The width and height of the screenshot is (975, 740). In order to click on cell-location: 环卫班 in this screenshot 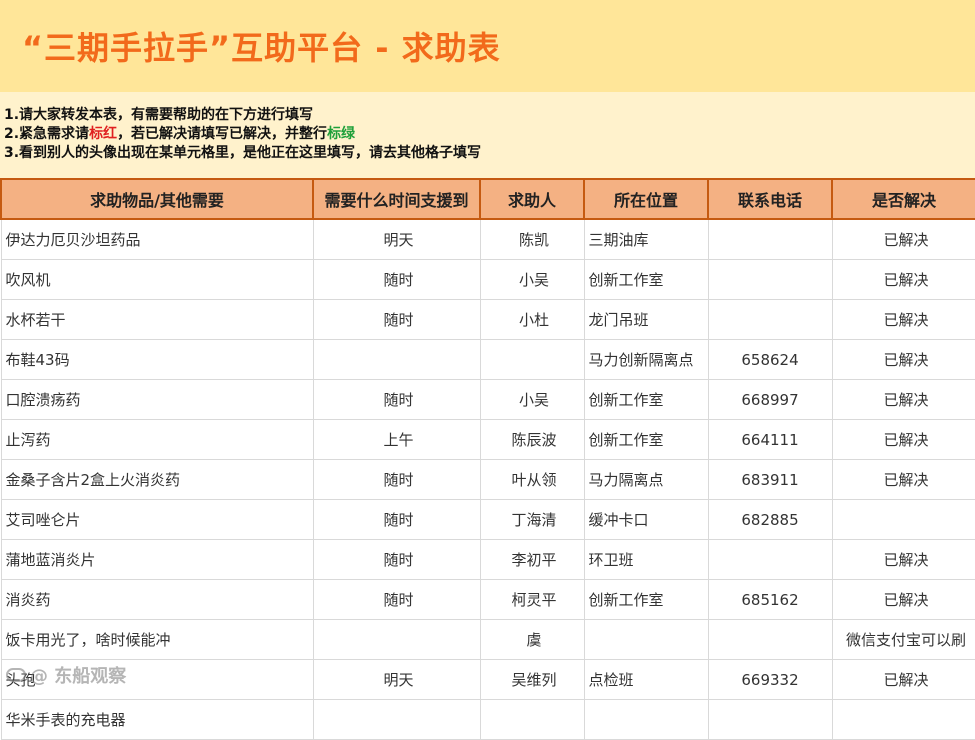, I will do `click(646, 559)`.